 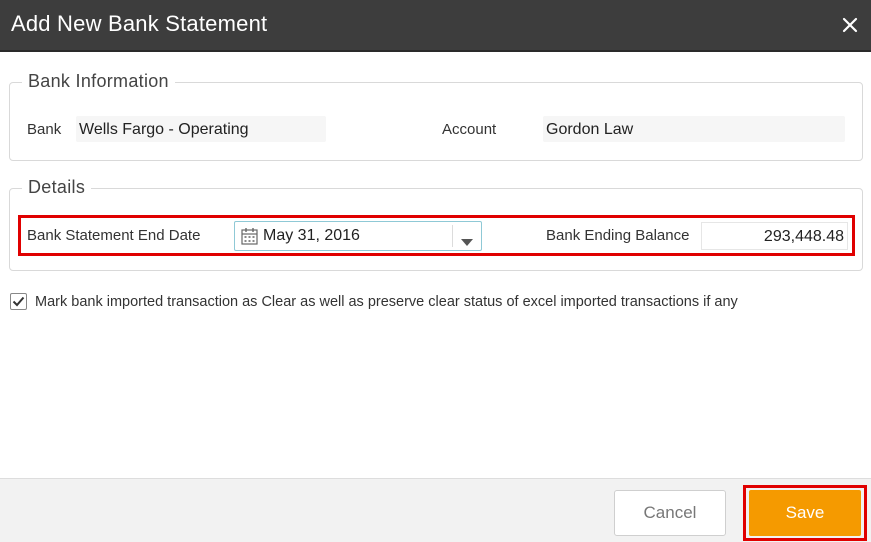 I want to click on ending-balance-input: 293,448.48, so click(x=774, y=236).